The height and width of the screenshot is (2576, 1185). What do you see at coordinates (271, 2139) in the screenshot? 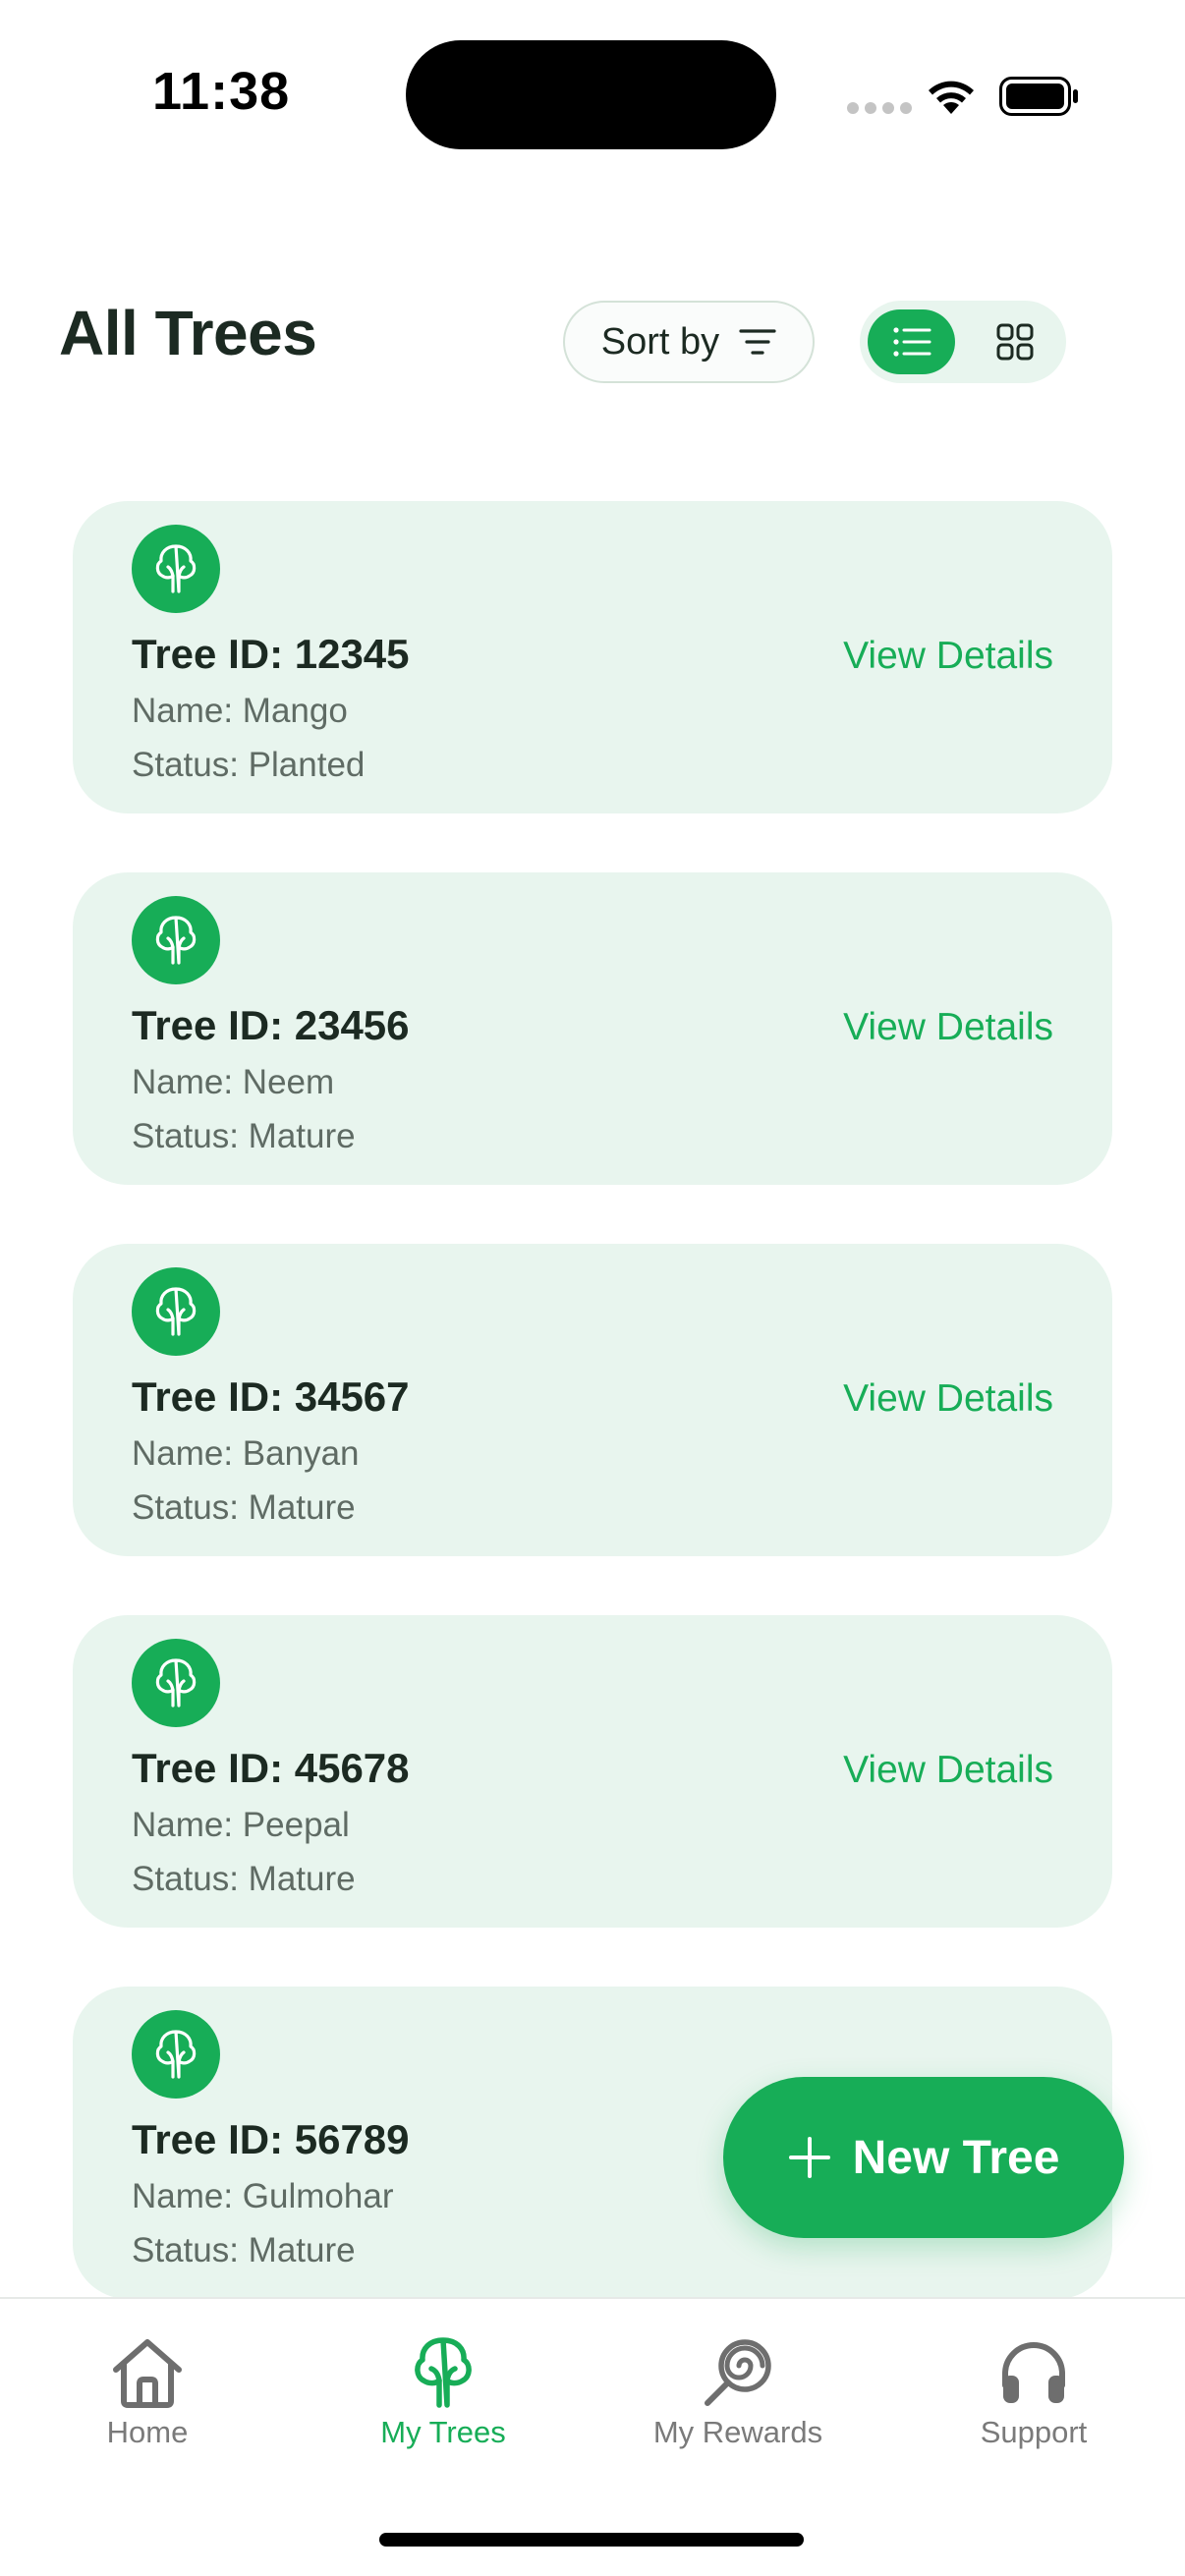
I see `tree-id: Tree ID: 56789` at bounding box center [271, 2139].